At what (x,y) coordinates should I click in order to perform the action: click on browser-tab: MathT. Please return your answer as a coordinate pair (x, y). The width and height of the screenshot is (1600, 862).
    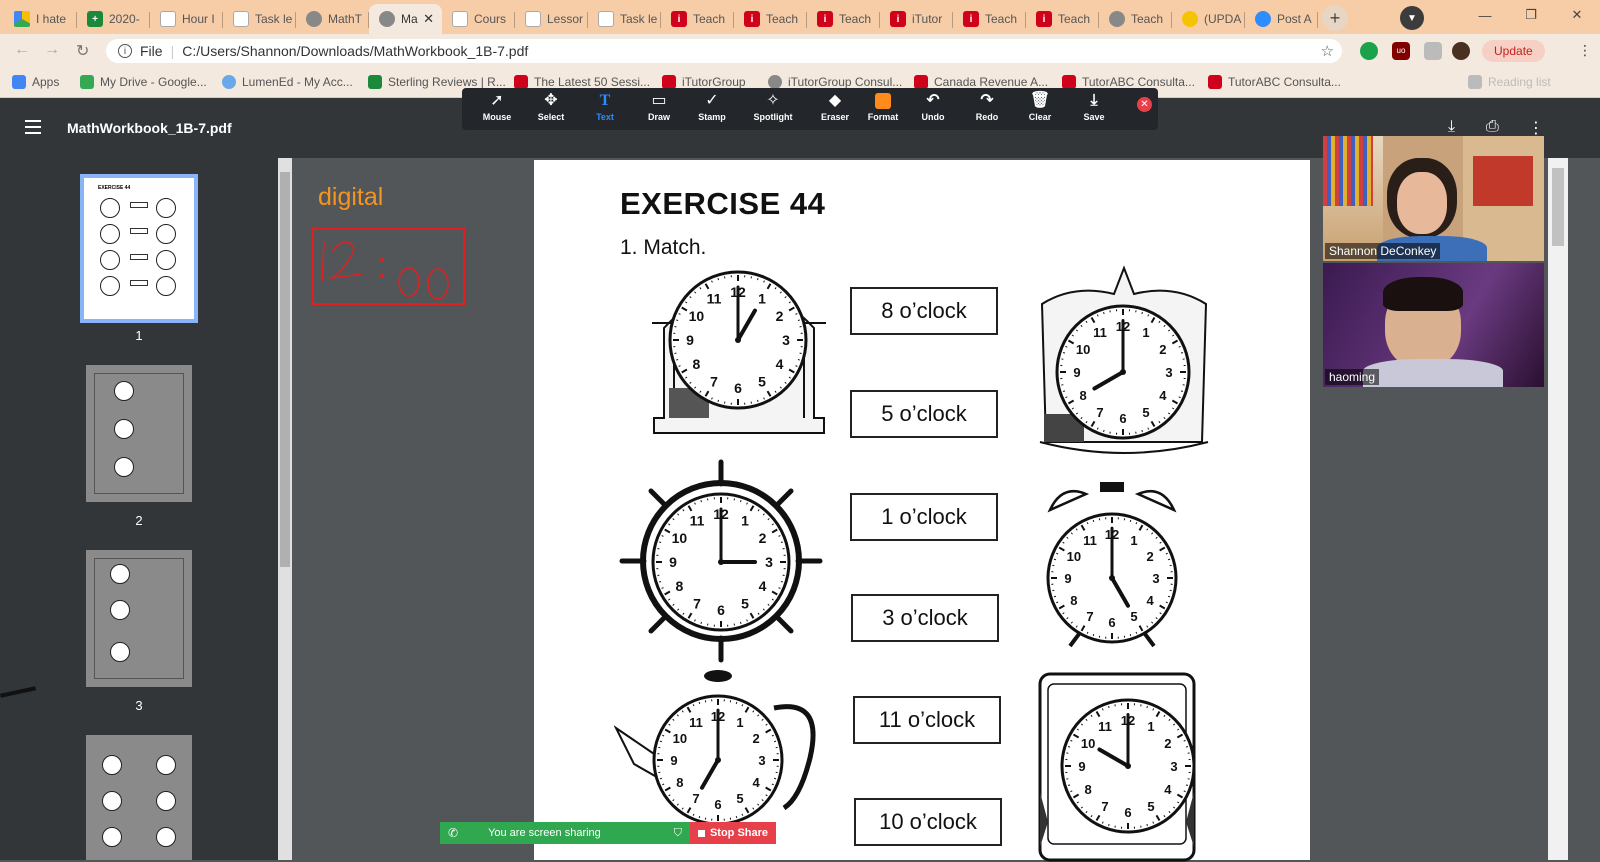
    Looking at the image, I should click on (332, 19).